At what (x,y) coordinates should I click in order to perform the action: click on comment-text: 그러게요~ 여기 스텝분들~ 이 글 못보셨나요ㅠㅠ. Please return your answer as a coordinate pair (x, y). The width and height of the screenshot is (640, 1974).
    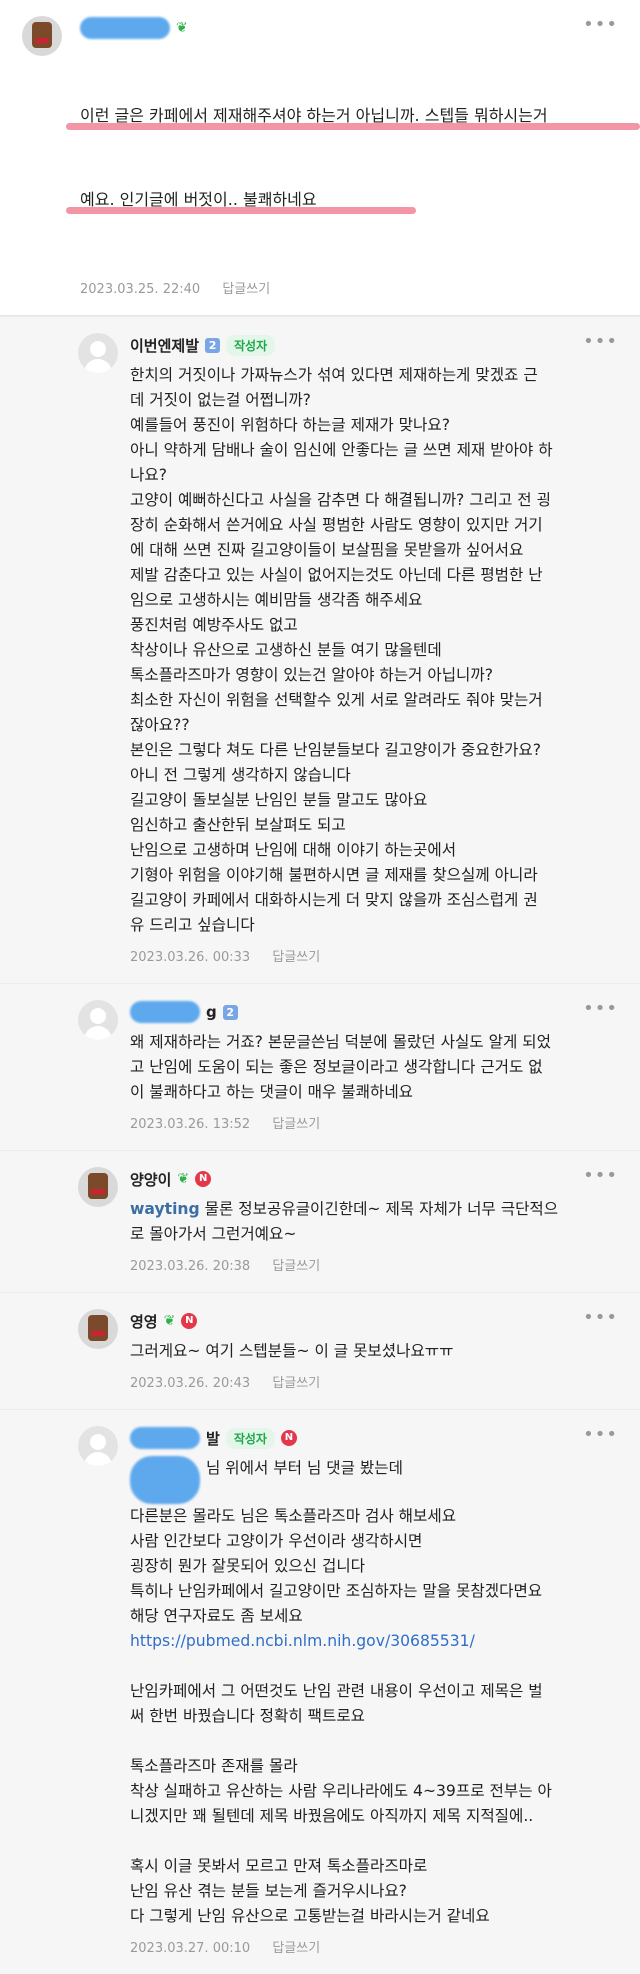
    Looking at the image, I should click on (292, 1351).